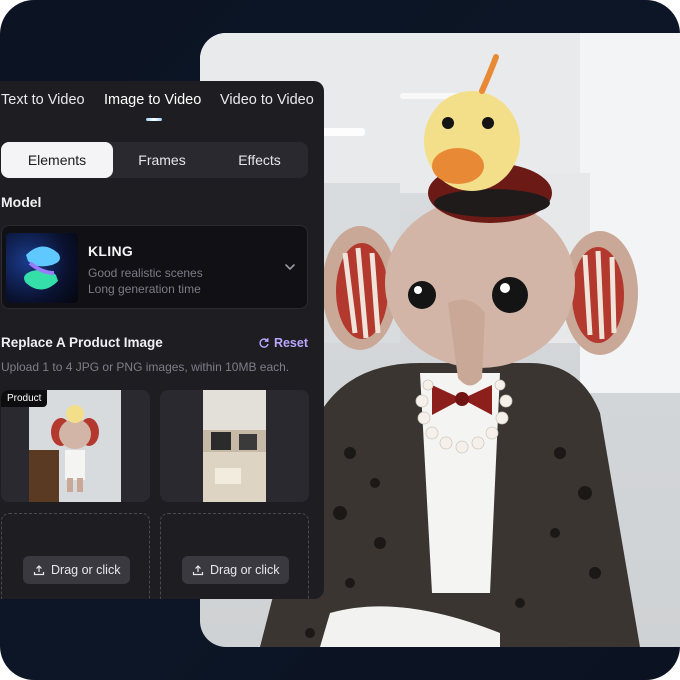 The image size is (680, 680). I want to click on reset-icon, so click(264, 343).